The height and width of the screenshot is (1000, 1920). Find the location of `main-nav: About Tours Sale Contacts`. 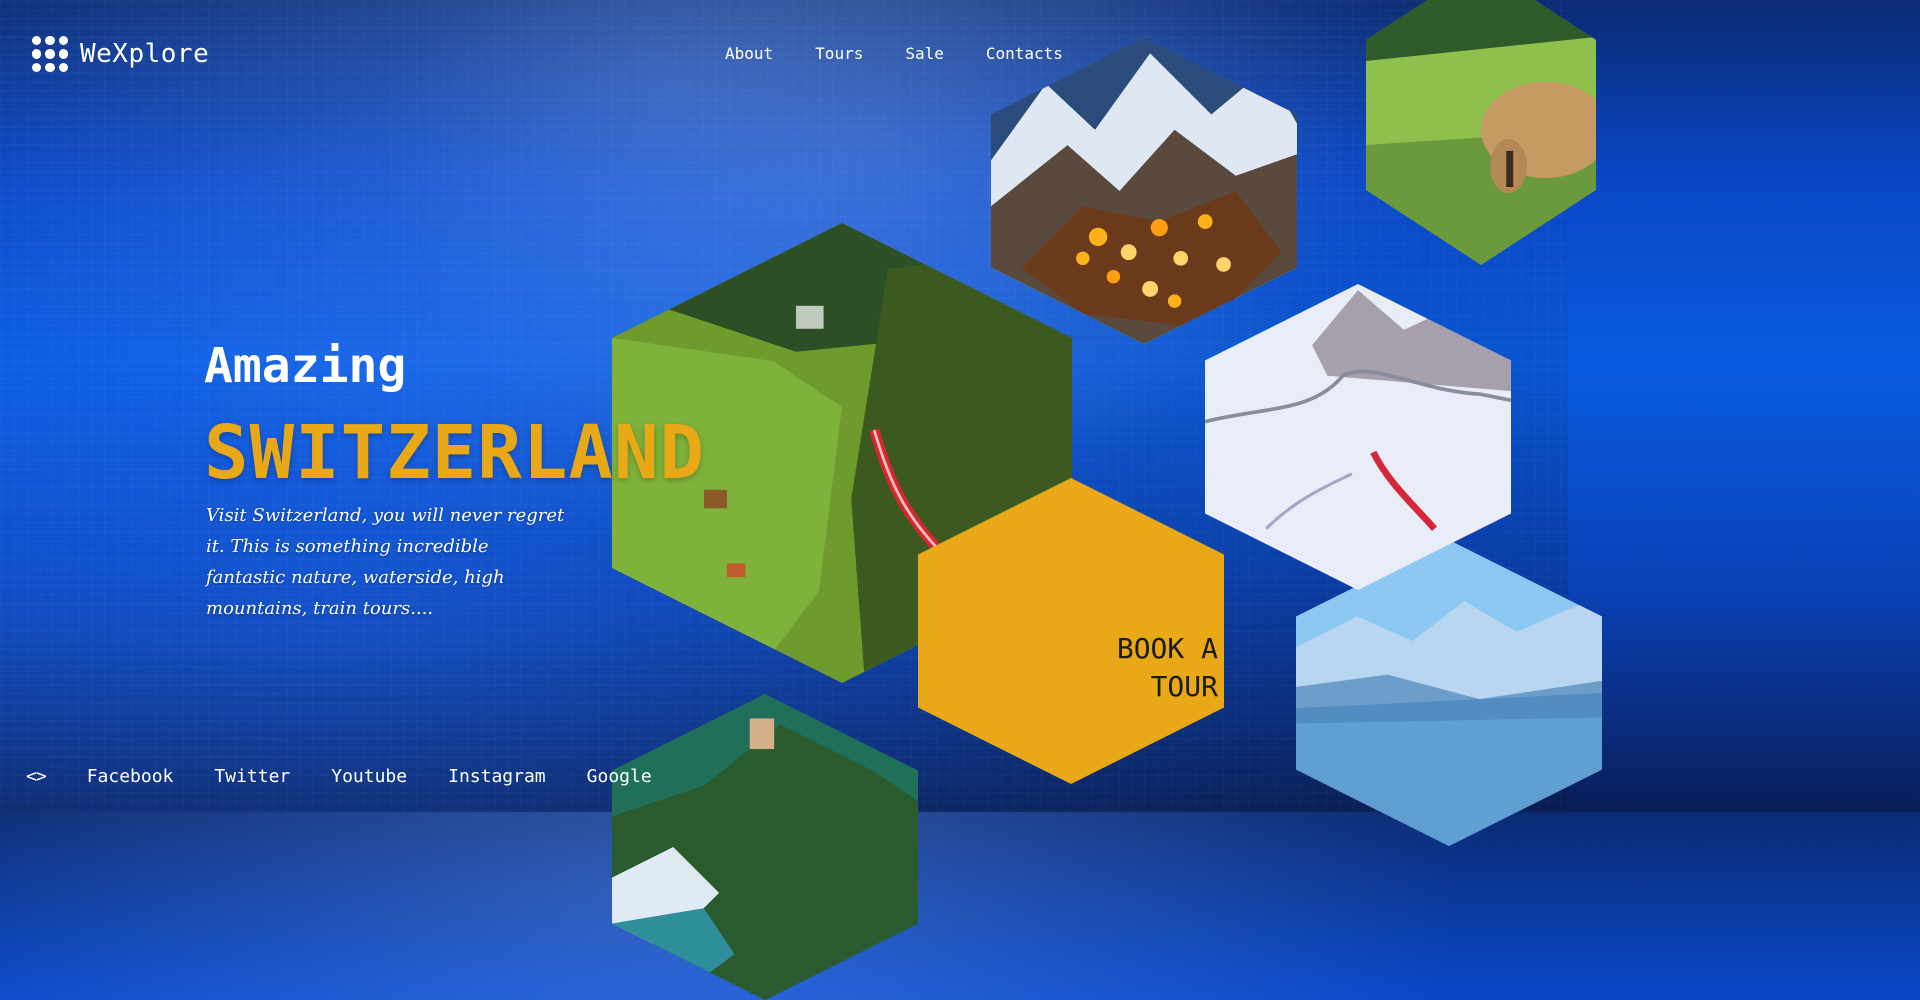

main-nav: About Tours Sale Contacts is located at coordinates (894, 53).